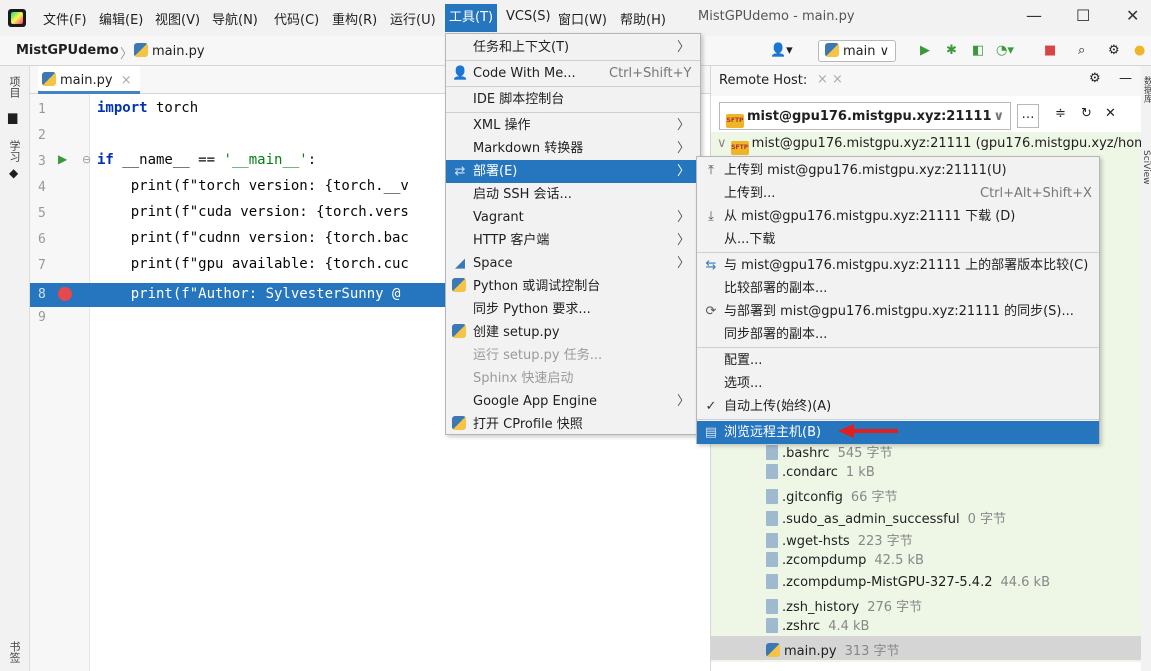 The image size is (1151, 671). What do you see at coordinates (14, 652) in the screenshot?
I see `bookmarks-tool-tab: 书签` at bounding box center [14, 652].